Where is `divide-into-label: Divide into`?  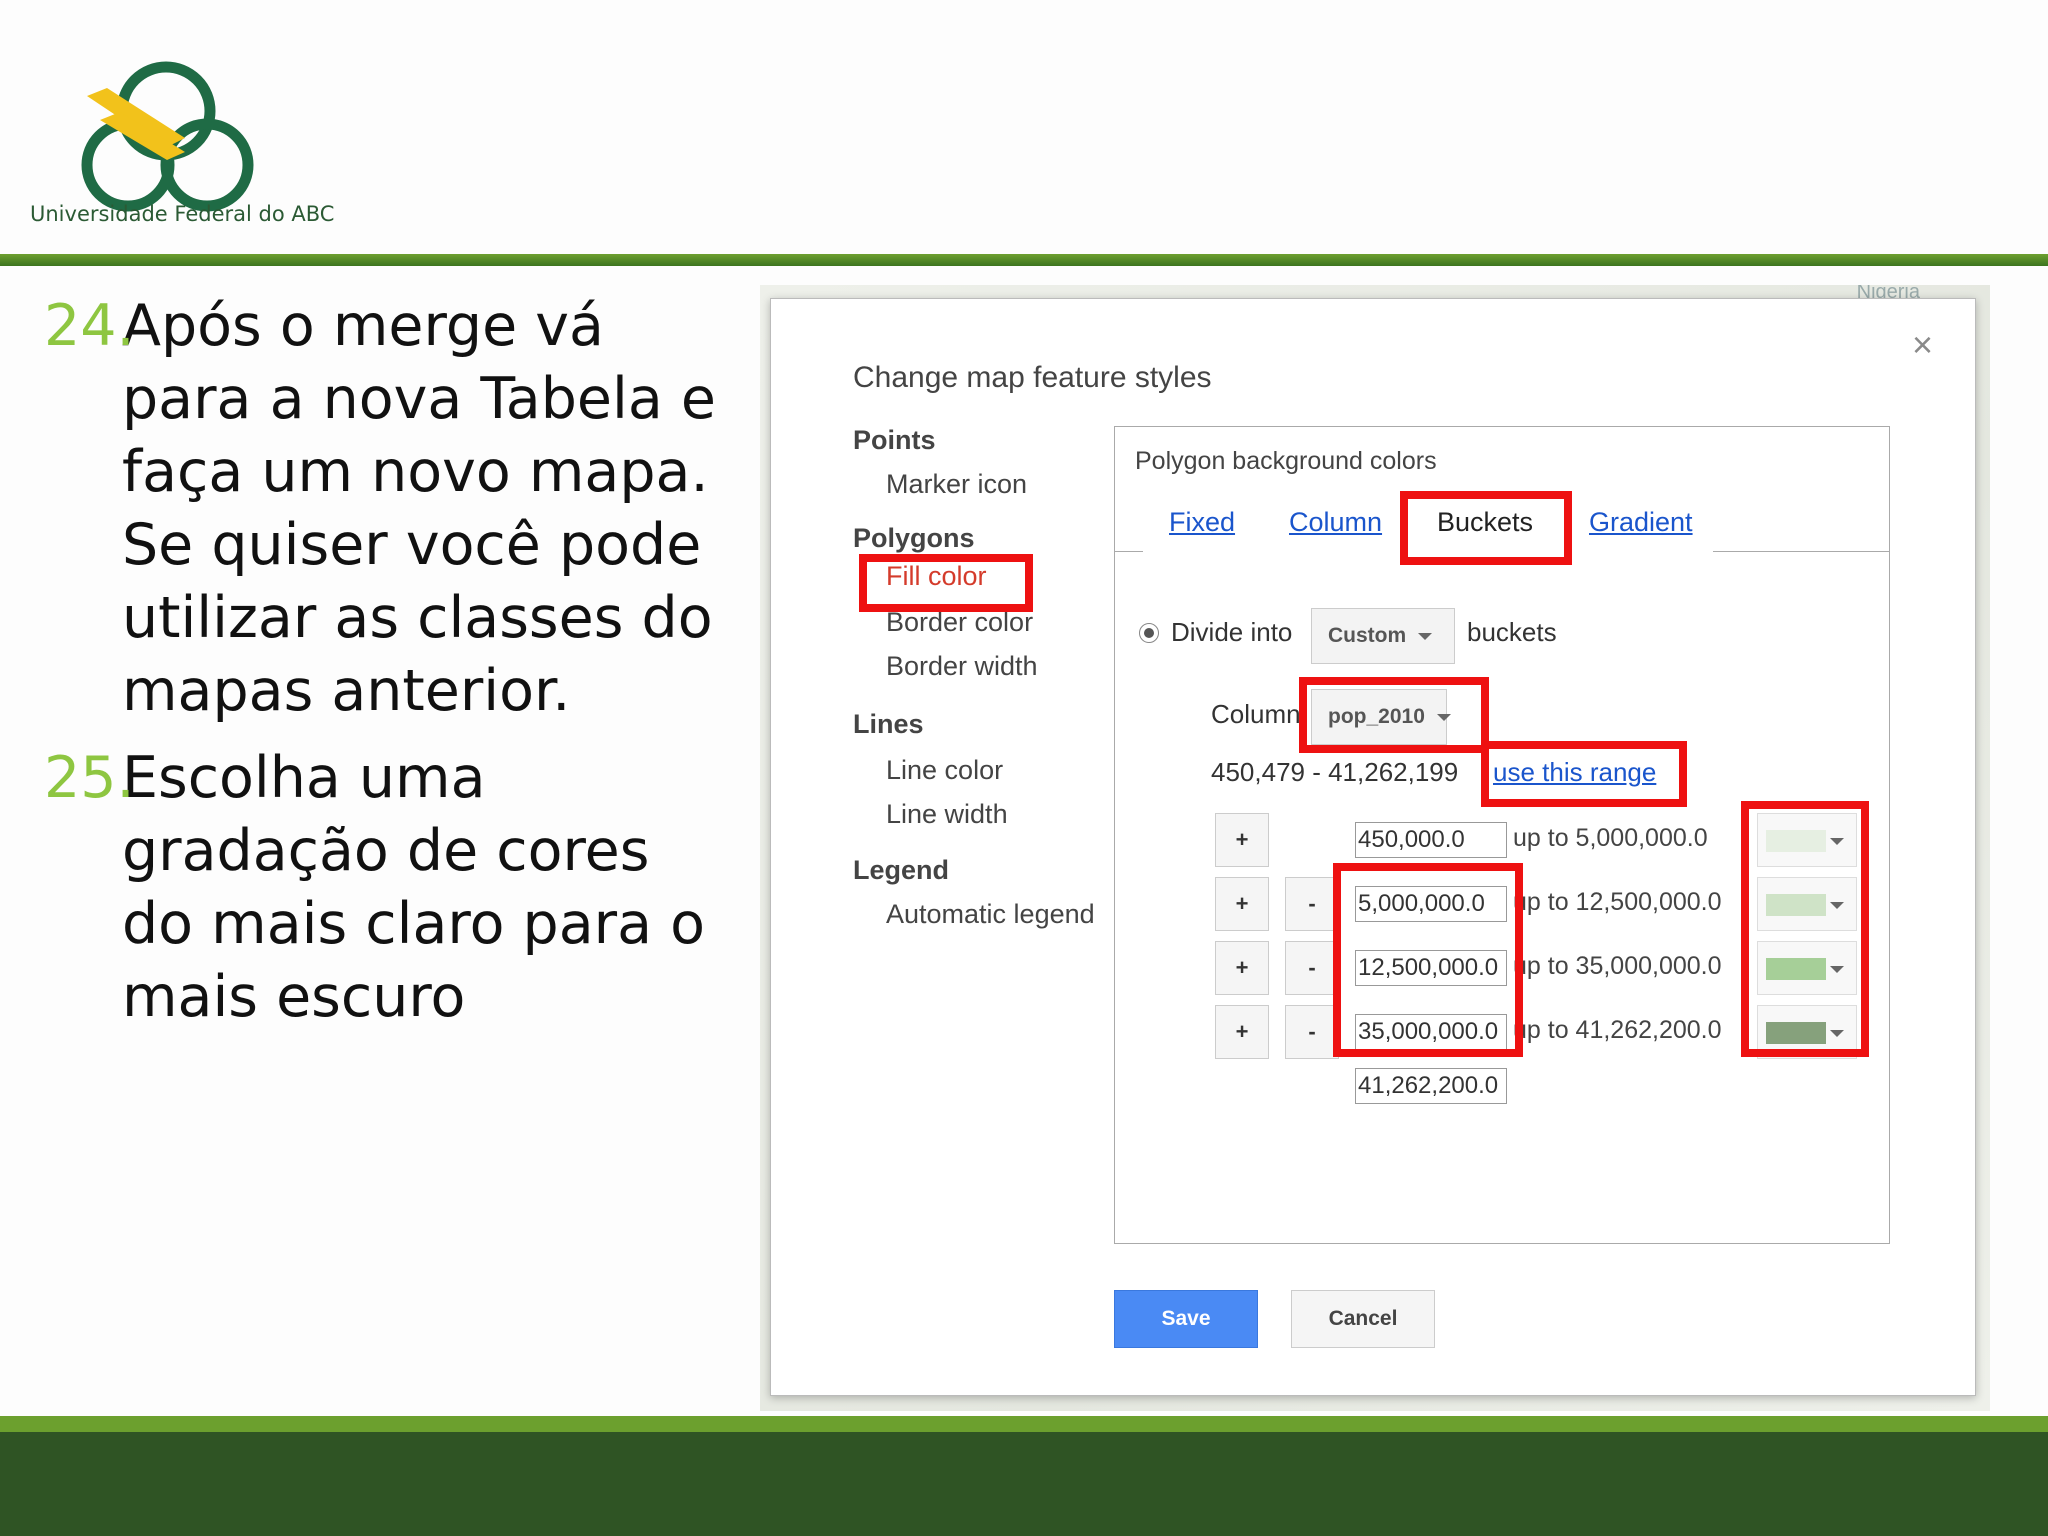 divide-into-label: Divide into is located at coordinates (1232, 632).